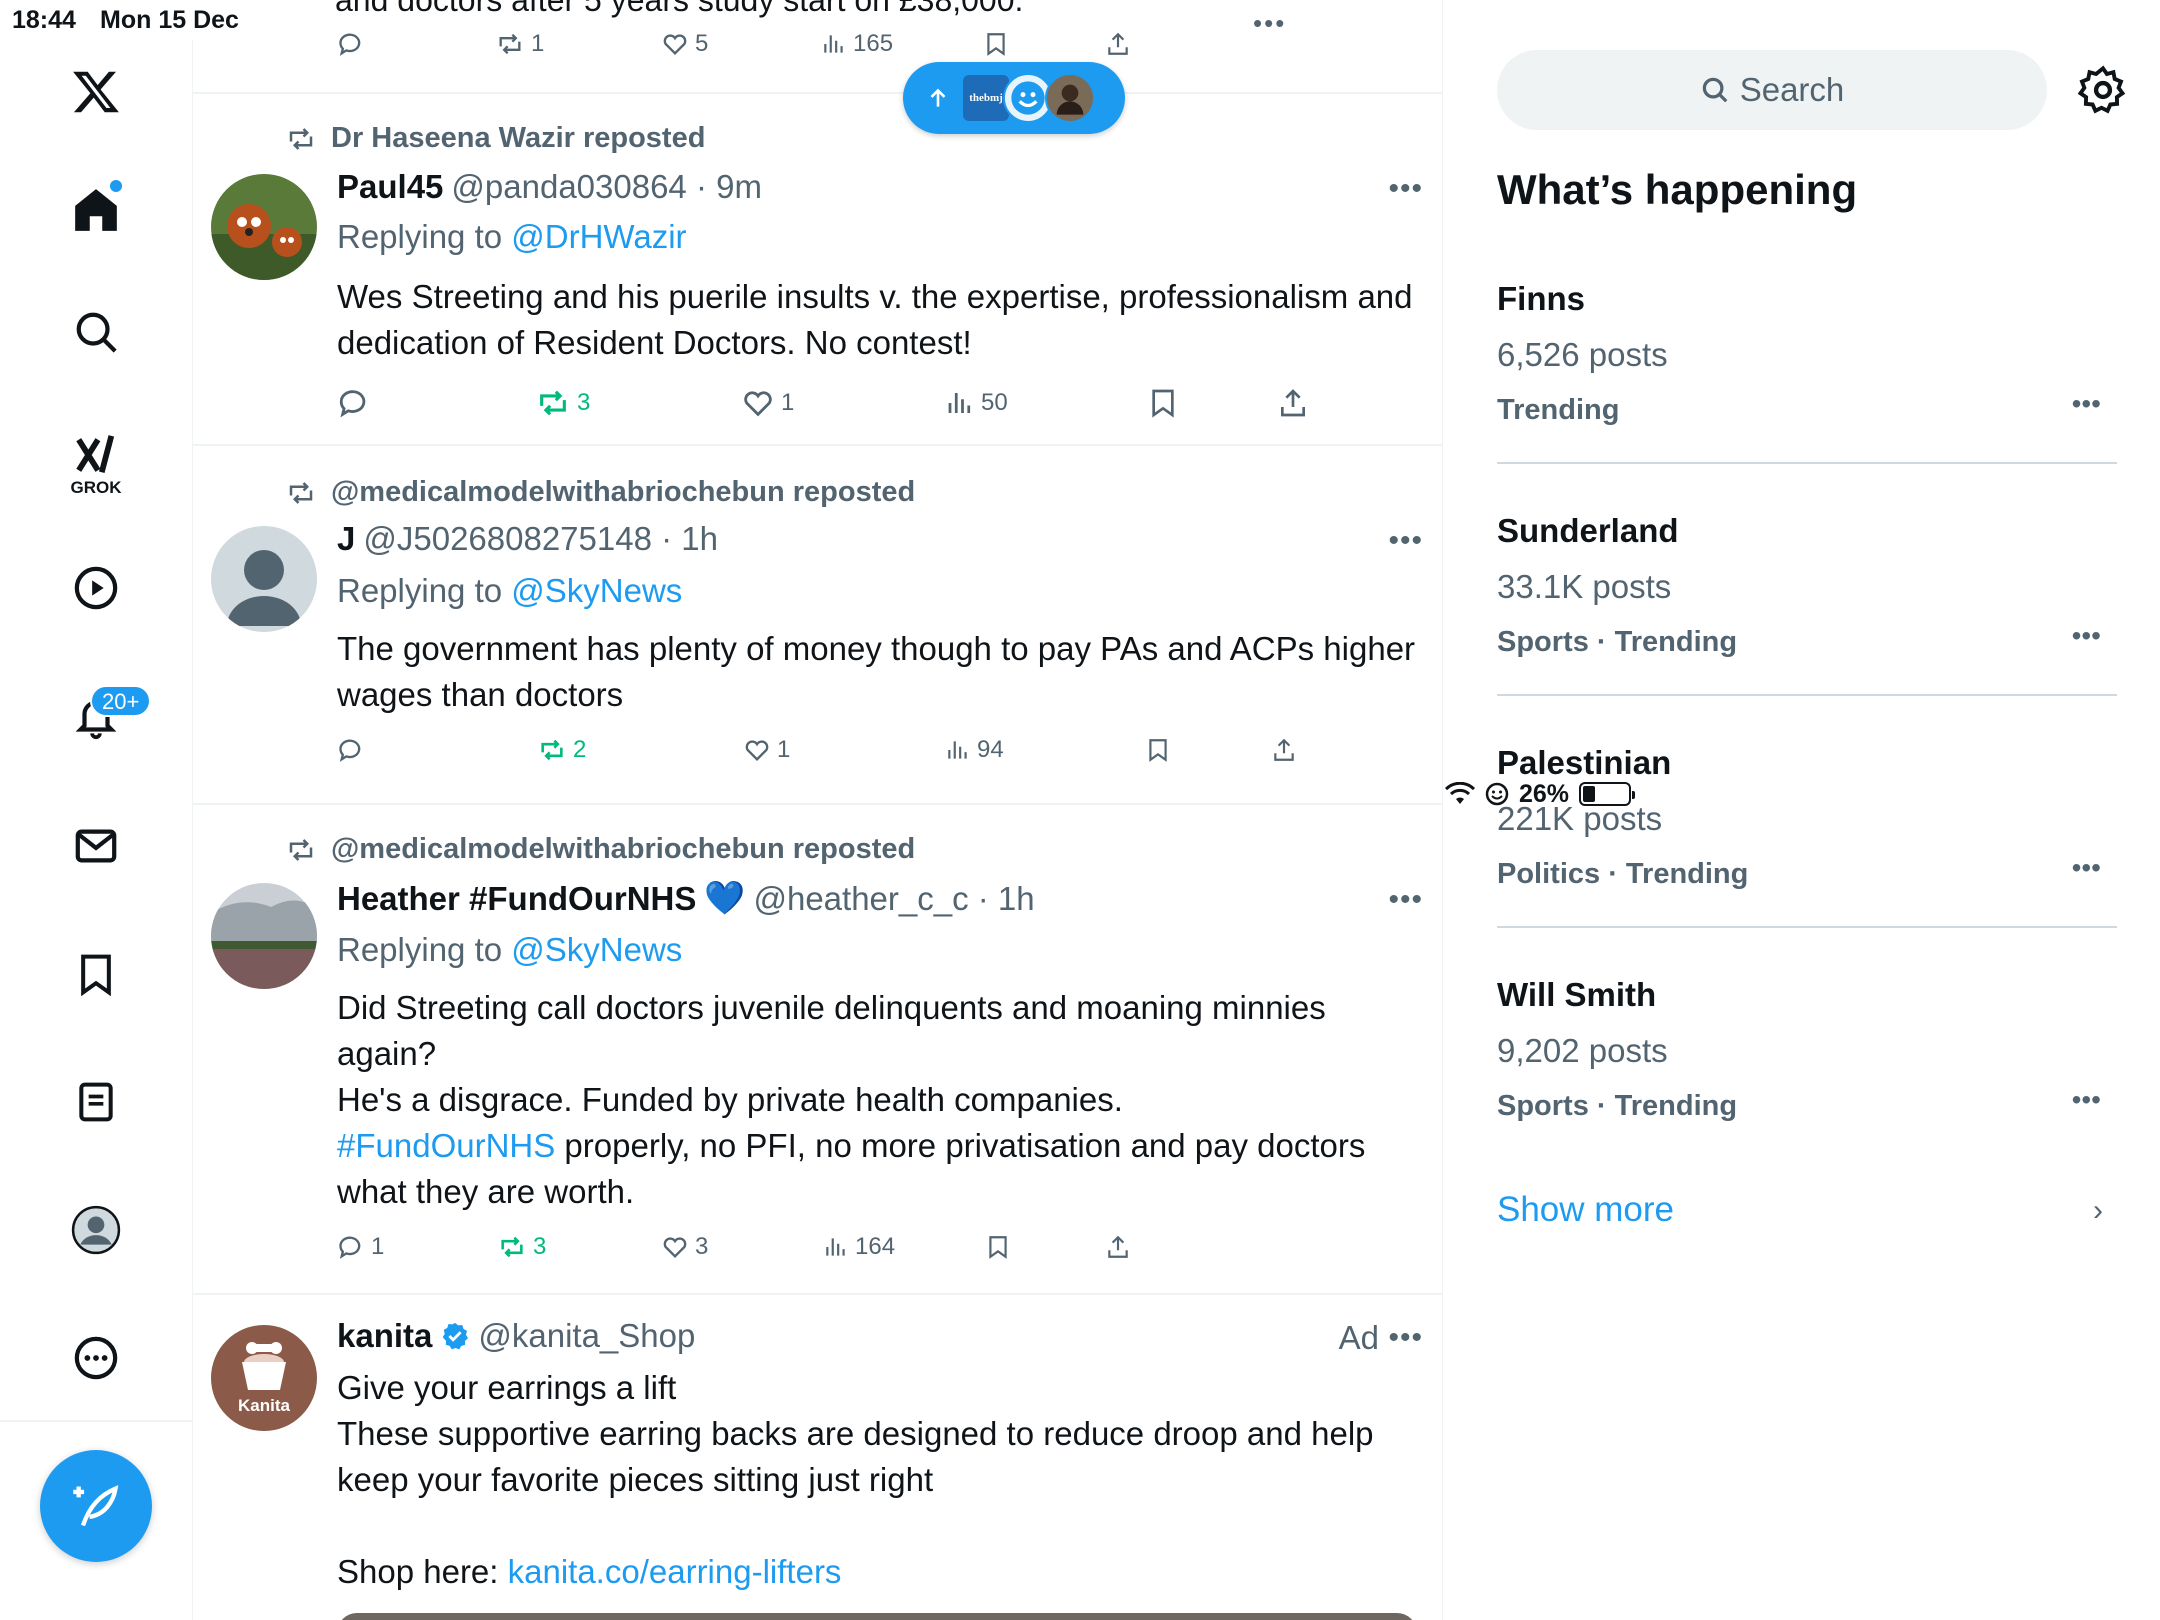 This screenshot has width=2160, height=1620. I want to click on video-play-icon, so click(96, 588).